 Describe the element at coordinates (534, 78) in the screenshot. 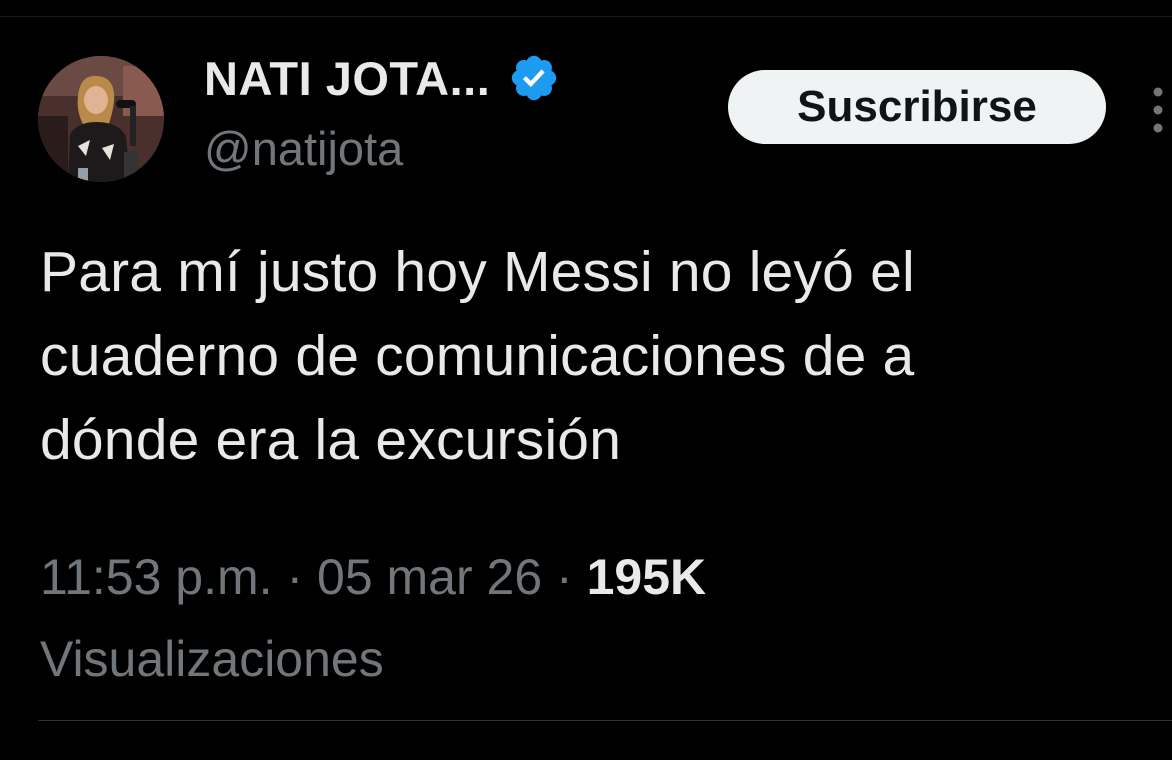

I see `verified-badge-icon` at that location.